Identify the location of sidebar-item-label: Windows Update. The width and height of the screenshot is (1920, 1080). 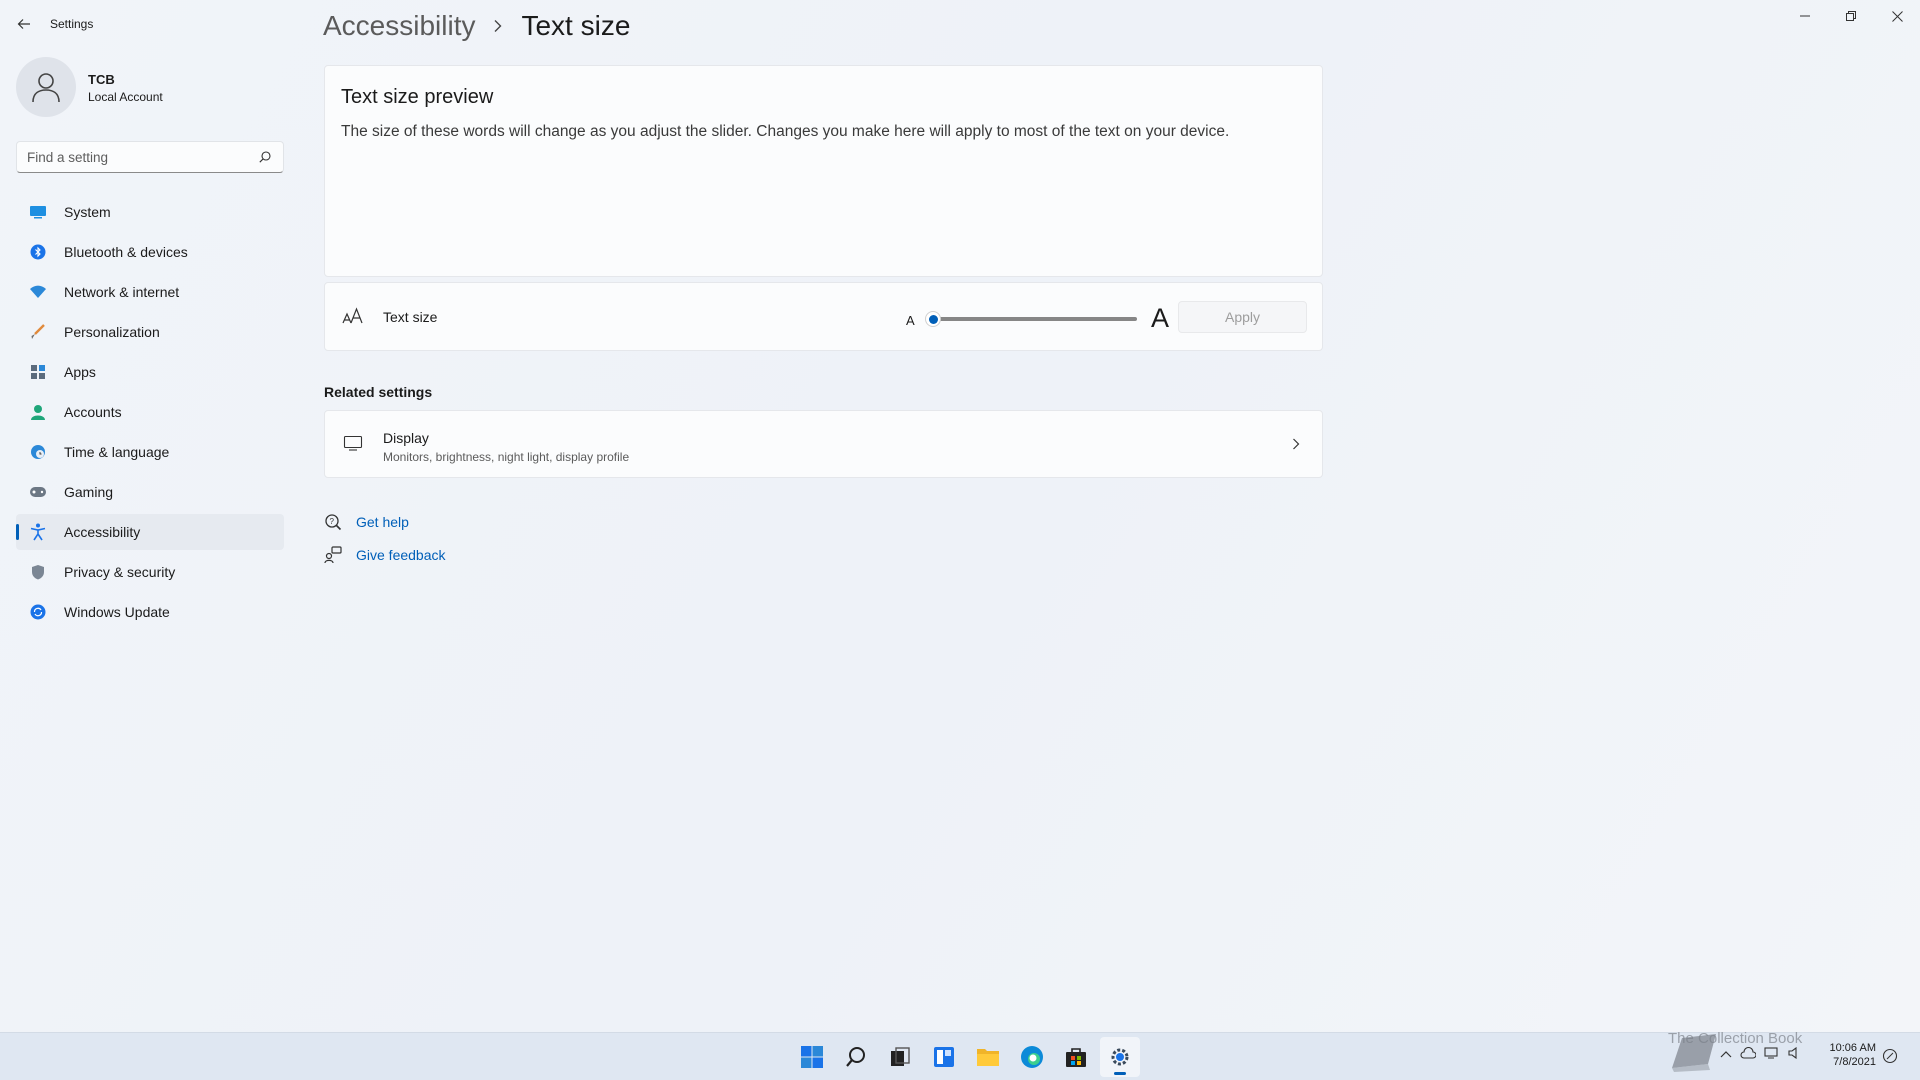
(117, 612).